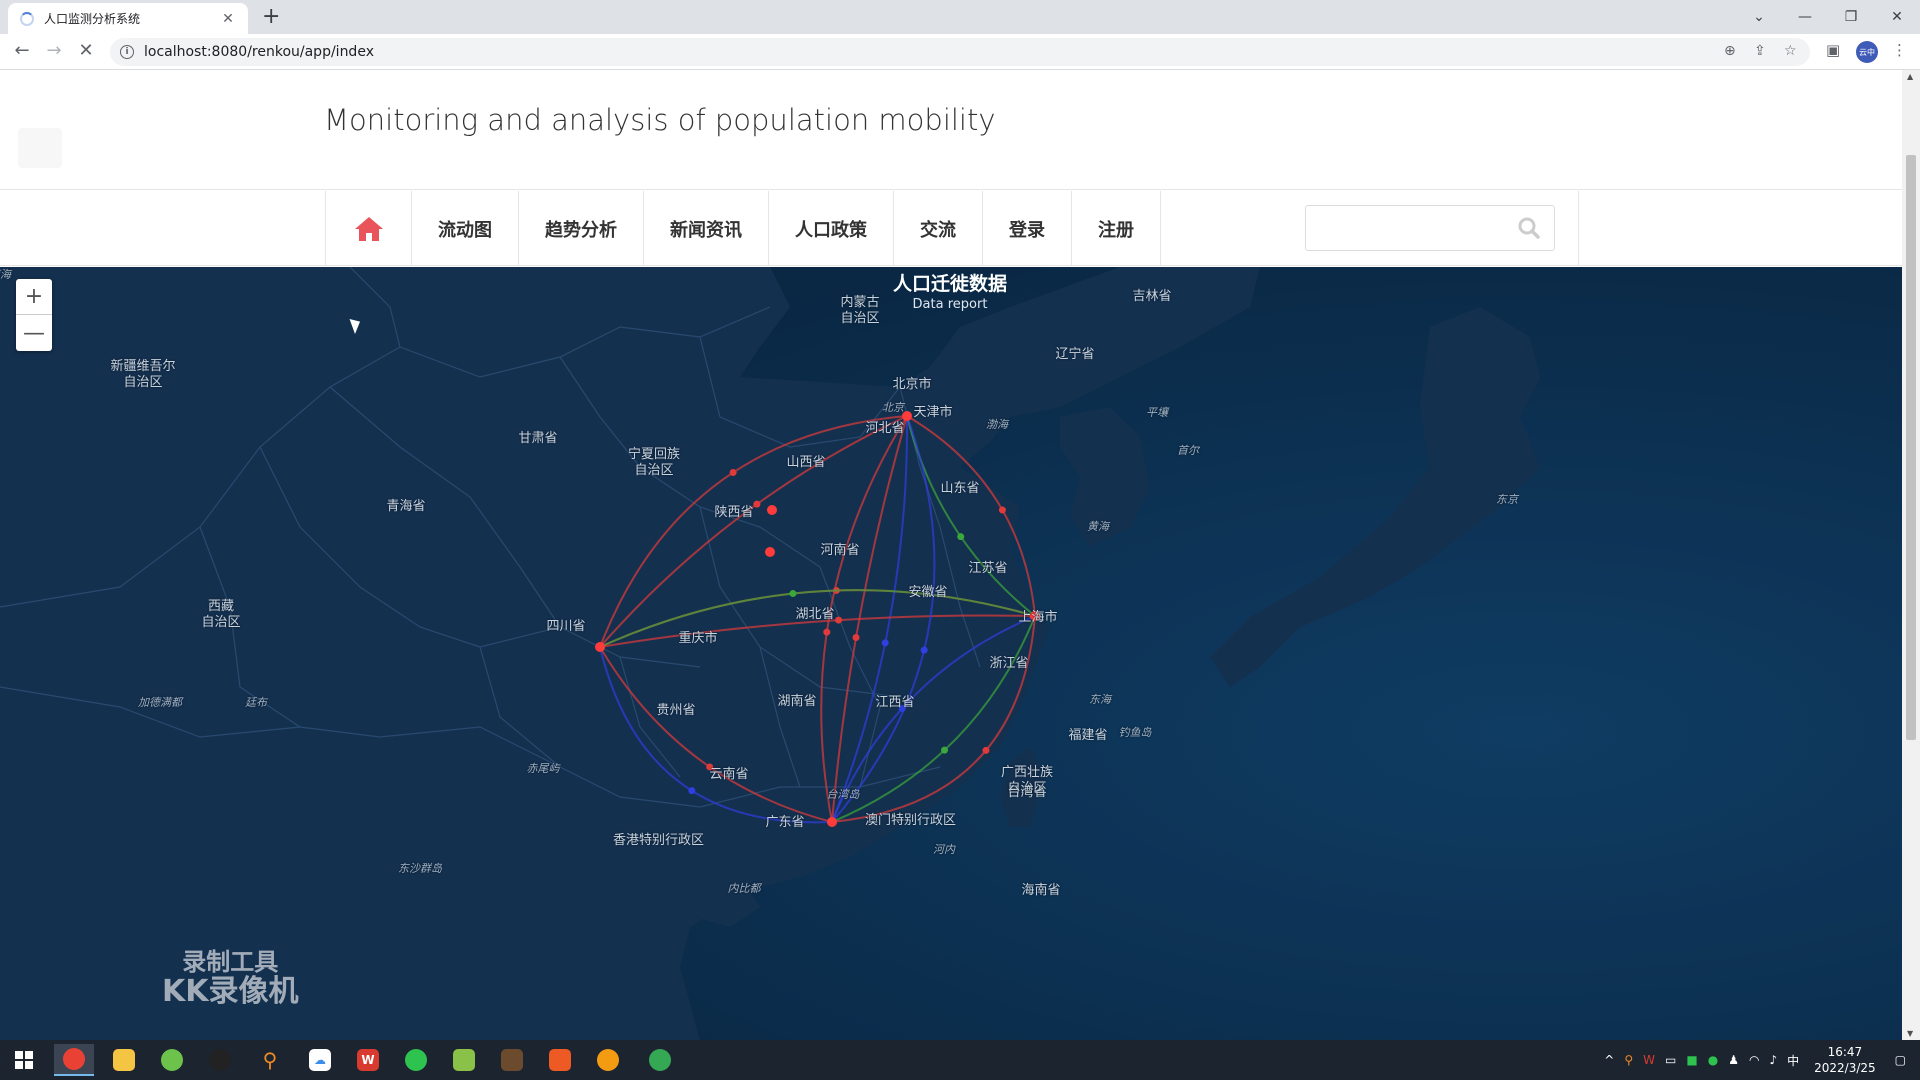 This screenshot has width=1920, height=1080. What do you see at coordinates (221, 614) in the screenshot?
I see `map-label: 西藏 自治区` at bounding box center [221, 614].